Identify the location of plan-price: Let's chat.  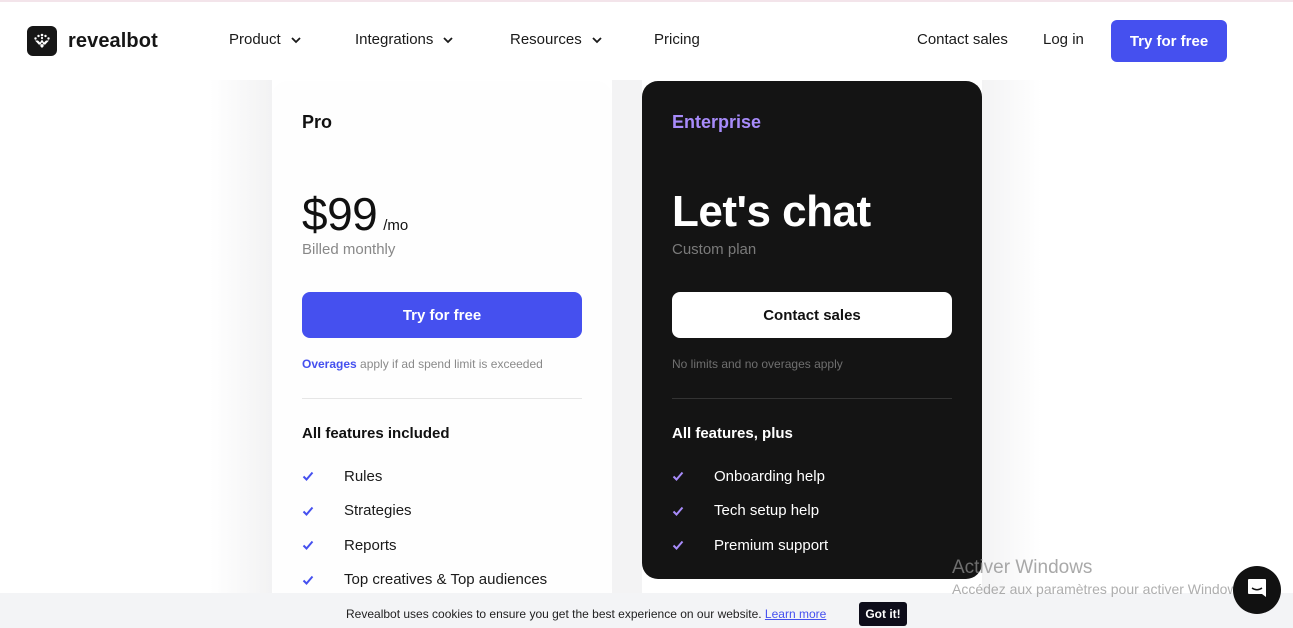
(771, 212).